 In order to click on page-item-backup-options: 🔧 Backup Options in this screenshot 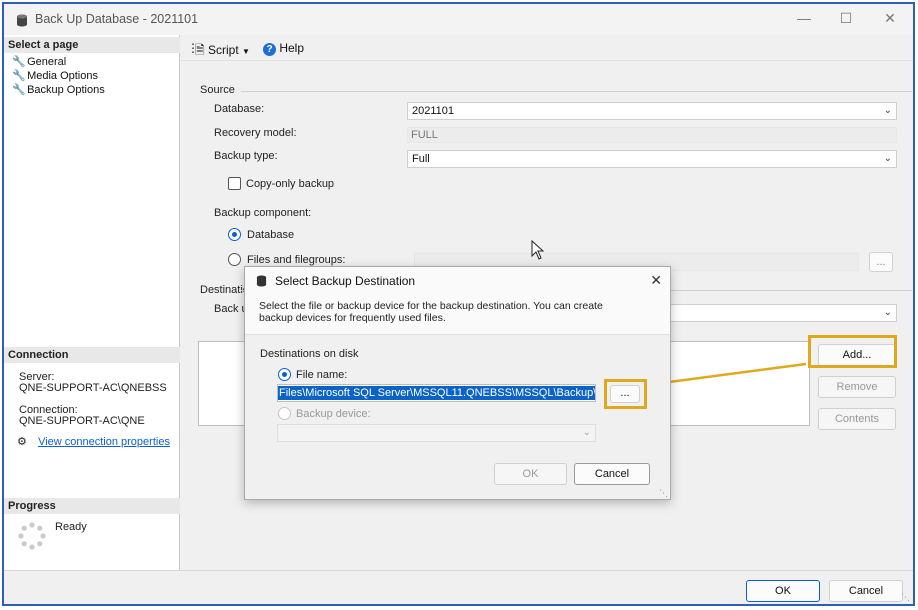, I will do `click(58, 89)`.